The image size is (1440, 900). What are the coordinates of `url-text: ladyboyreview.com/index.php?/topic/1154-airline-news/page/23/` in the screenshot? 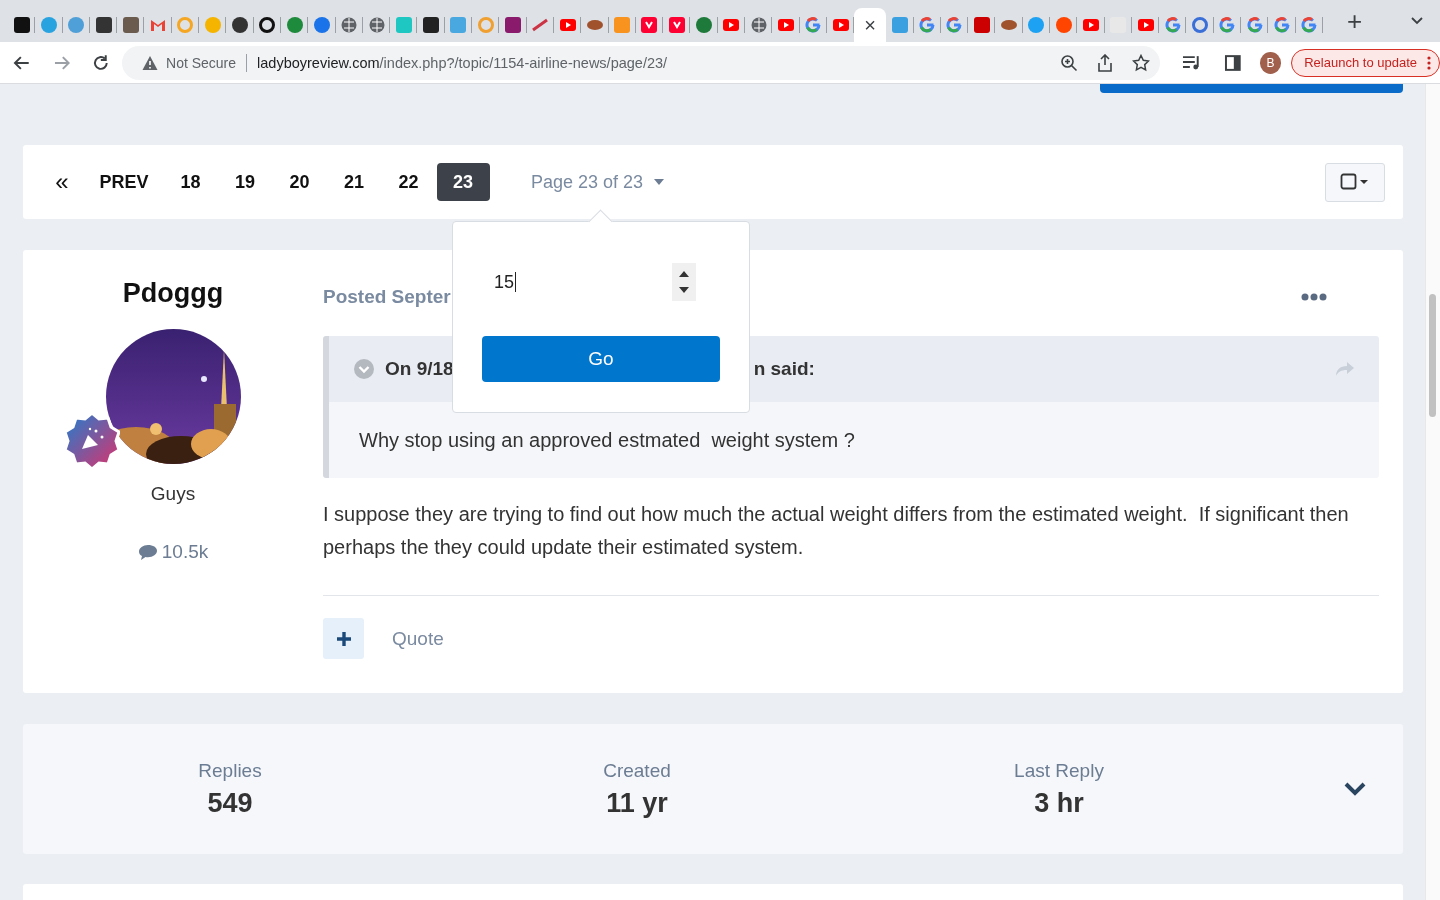 It's located at (462, 62).